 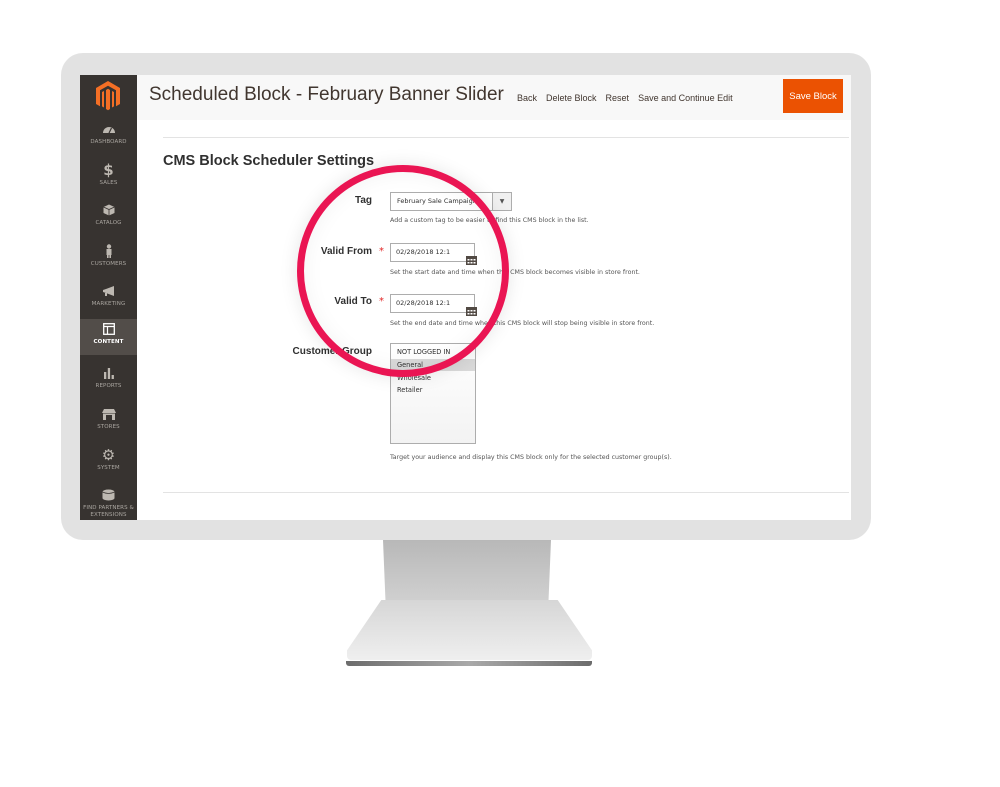 I want to click on bar-chart-icon, so click(x=108, y=373).